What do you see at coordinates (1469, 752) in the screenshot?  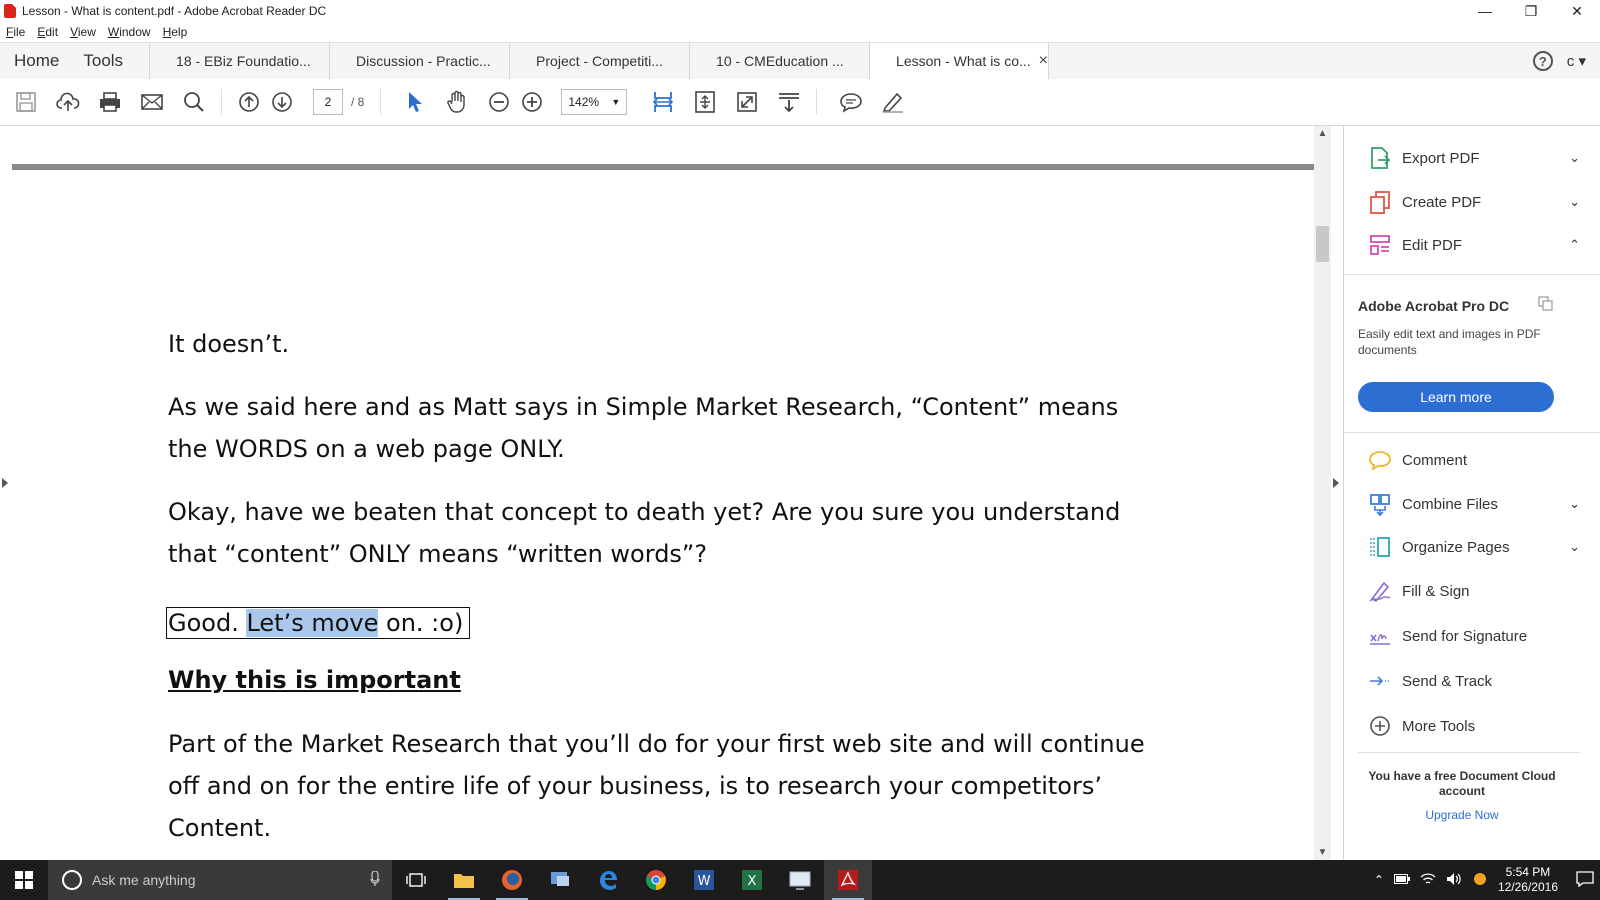 I see `panel-divider` at bounding box center [1469, 752].